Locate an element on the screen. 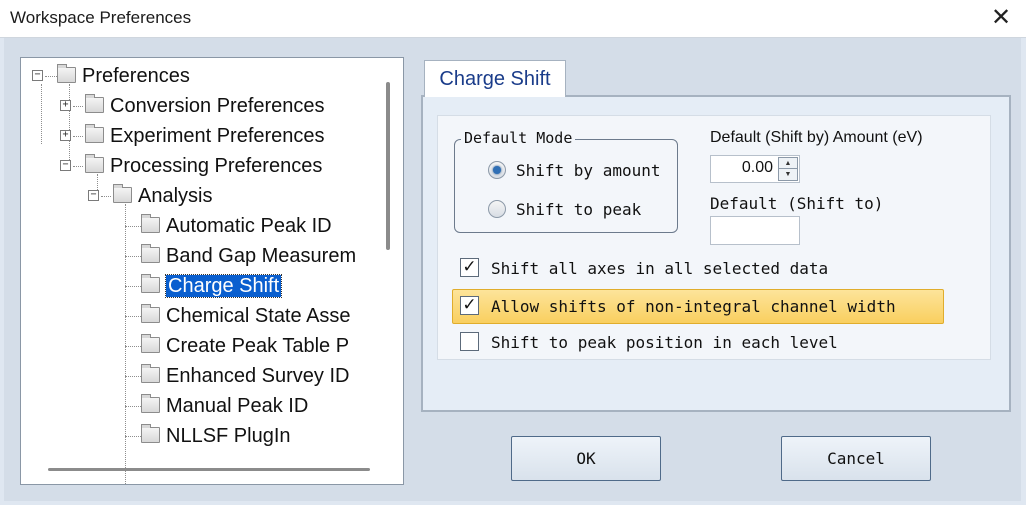 The image size is (1026, 505). tree-item-nllsf-plugin: NLLSF PlugIn is located at coordinates (216, 436).